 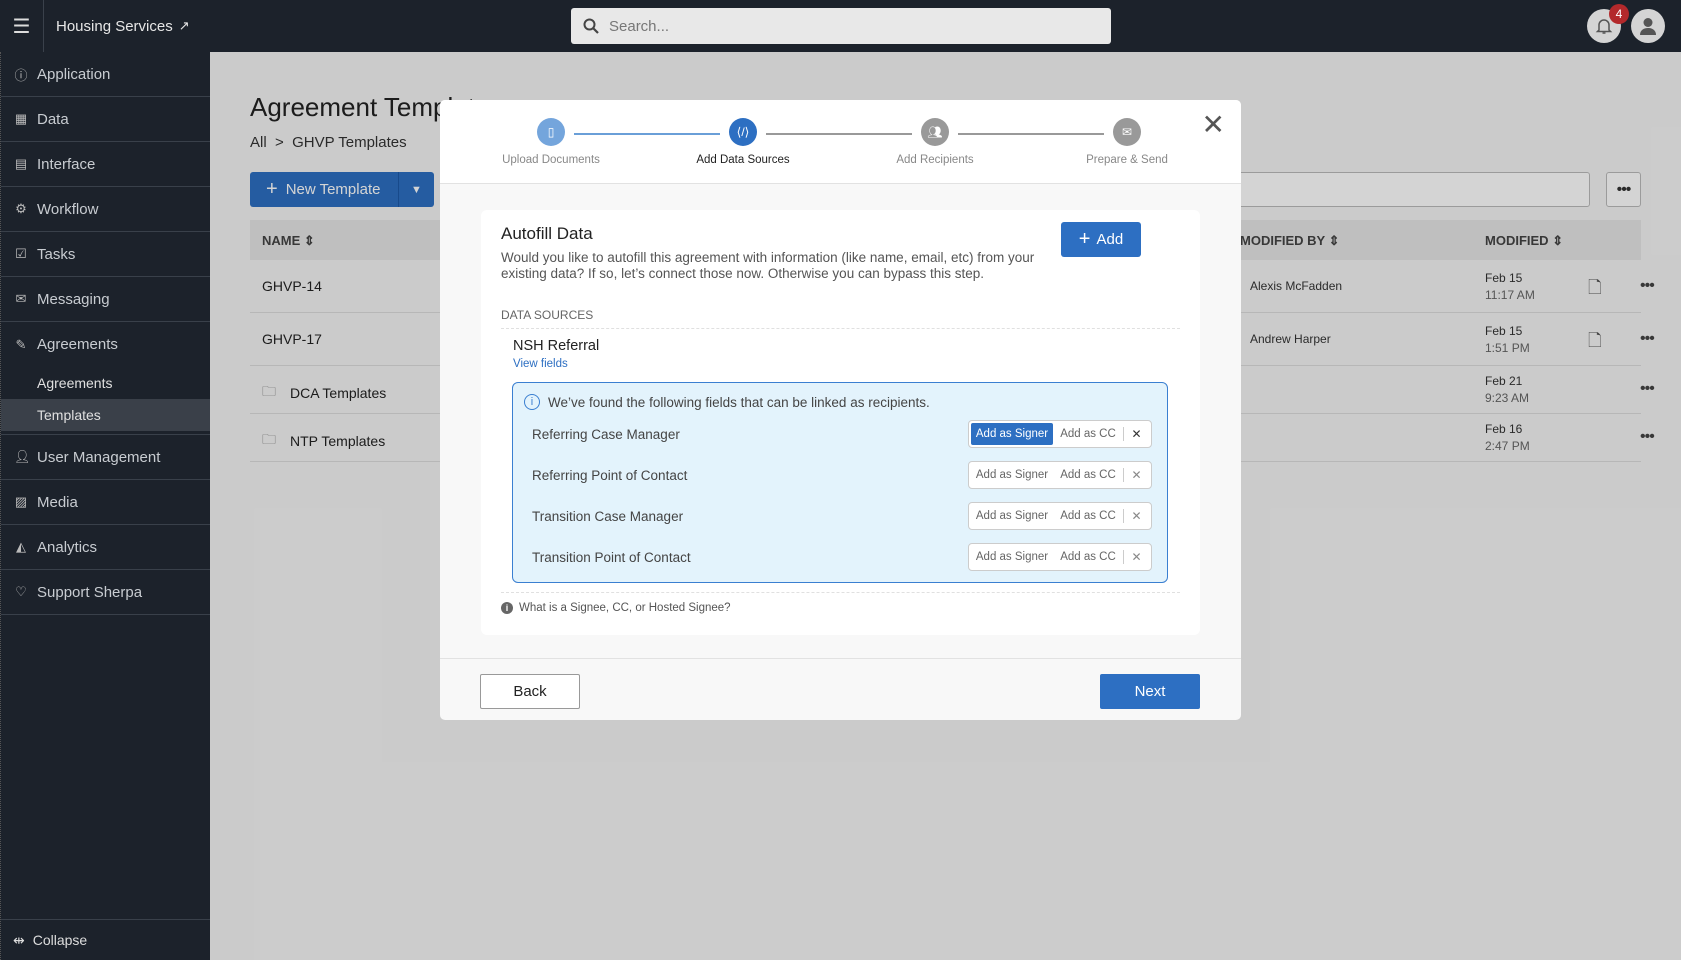 What do you see at coordinates (114, 26) in the screenshot?
I see `app-title: Housing Services` at bounding box center [114, 26].